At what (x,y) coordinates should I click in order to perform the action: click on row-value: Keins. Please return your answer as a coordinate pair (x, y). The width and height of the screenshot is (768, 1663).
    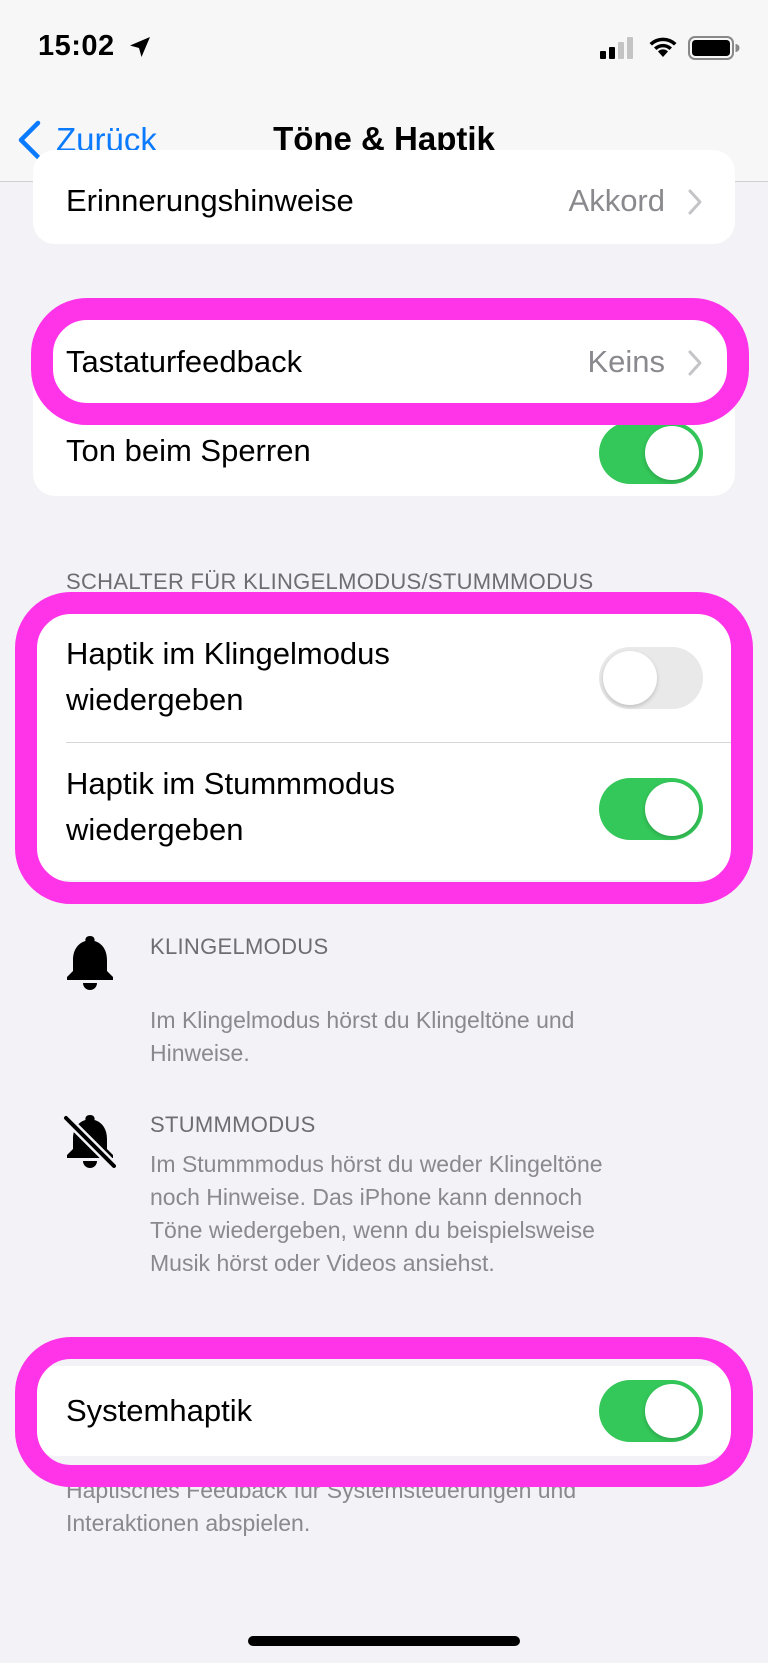
    Looking at the image, I should click on (626, 361).